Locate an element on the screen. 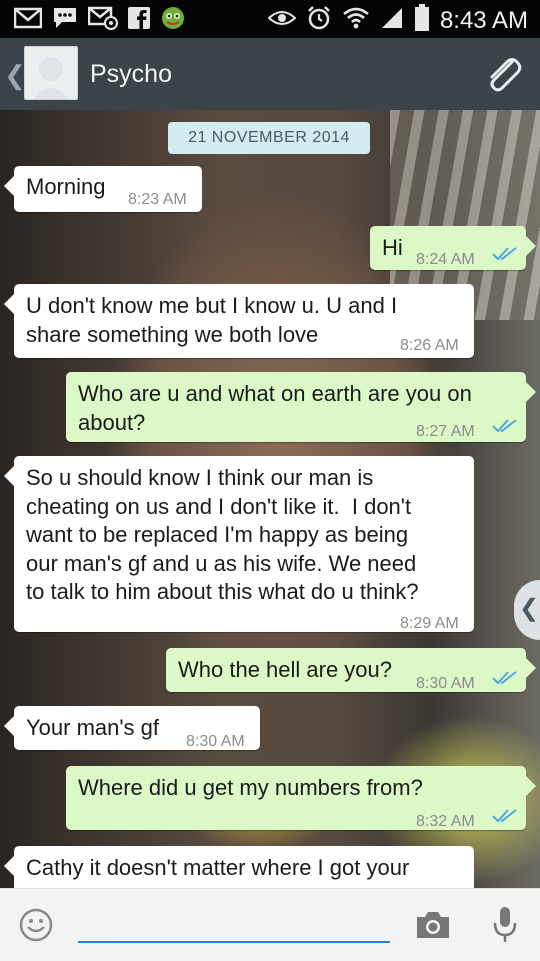  message-bubble-incoming: Cathy it doesn't matter where I got your is located at coordinates (239, 867).